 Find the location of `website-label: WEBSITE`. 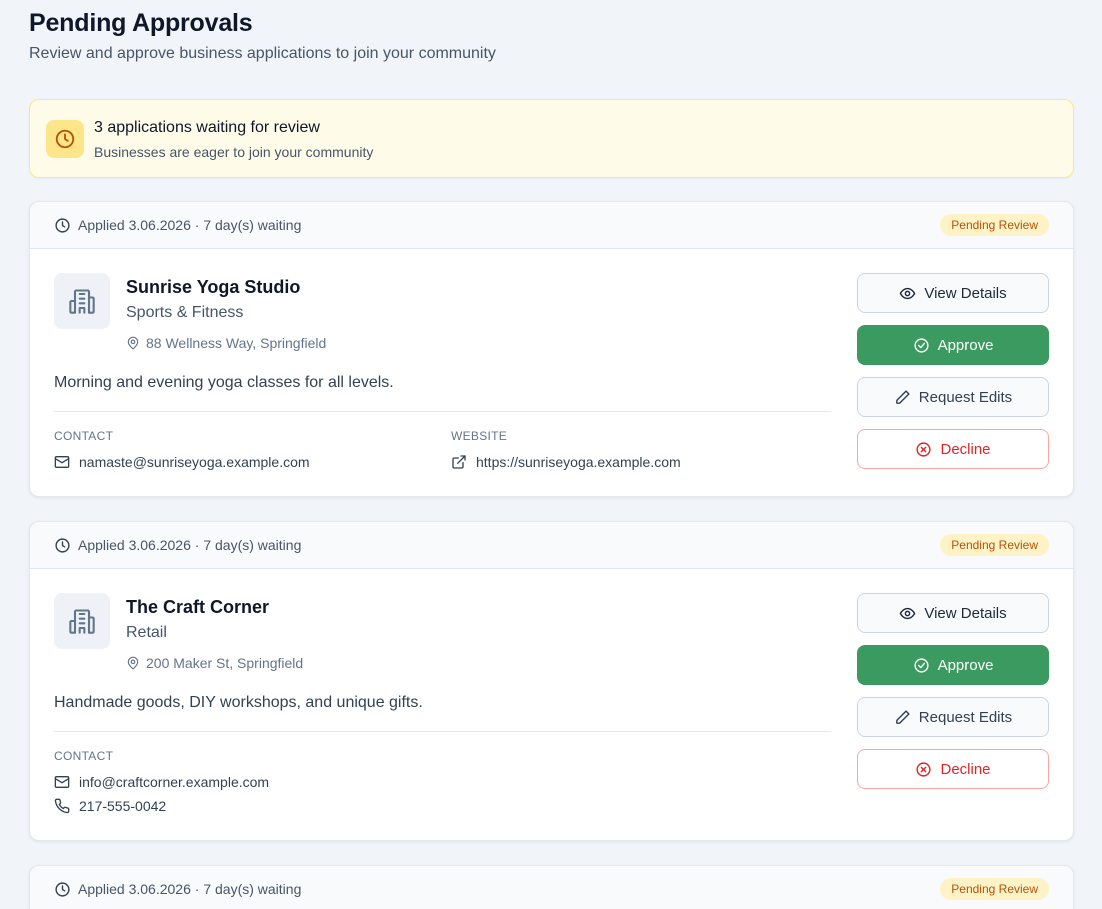

website-label: WEBSITE is located at coordinates (479, 436).